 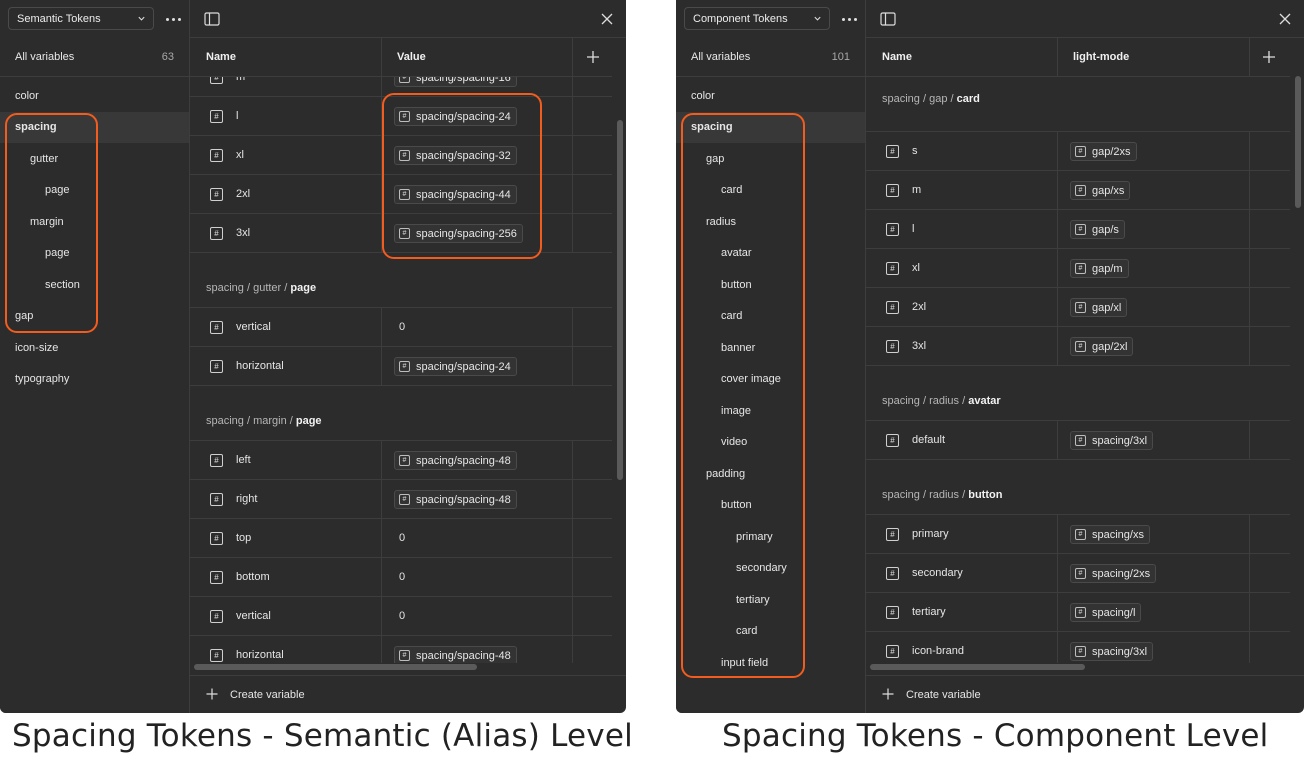 What do you see at coordinates (770, 380) in the screenshot?
I see `group-item-cover-image: cover image` at bounding box center [770, 380].